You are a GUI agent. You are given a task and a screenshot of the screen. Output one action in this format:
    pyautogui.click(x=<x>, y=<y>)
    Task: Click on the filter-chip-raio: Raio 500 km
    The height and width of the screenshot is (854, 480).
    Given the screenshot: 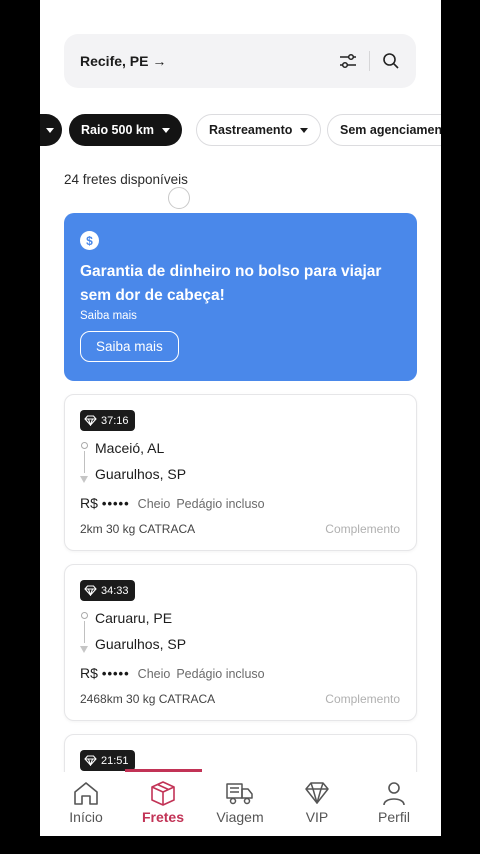 What is the action you would take?
    pyautogui.click(x=125, y=130)
    